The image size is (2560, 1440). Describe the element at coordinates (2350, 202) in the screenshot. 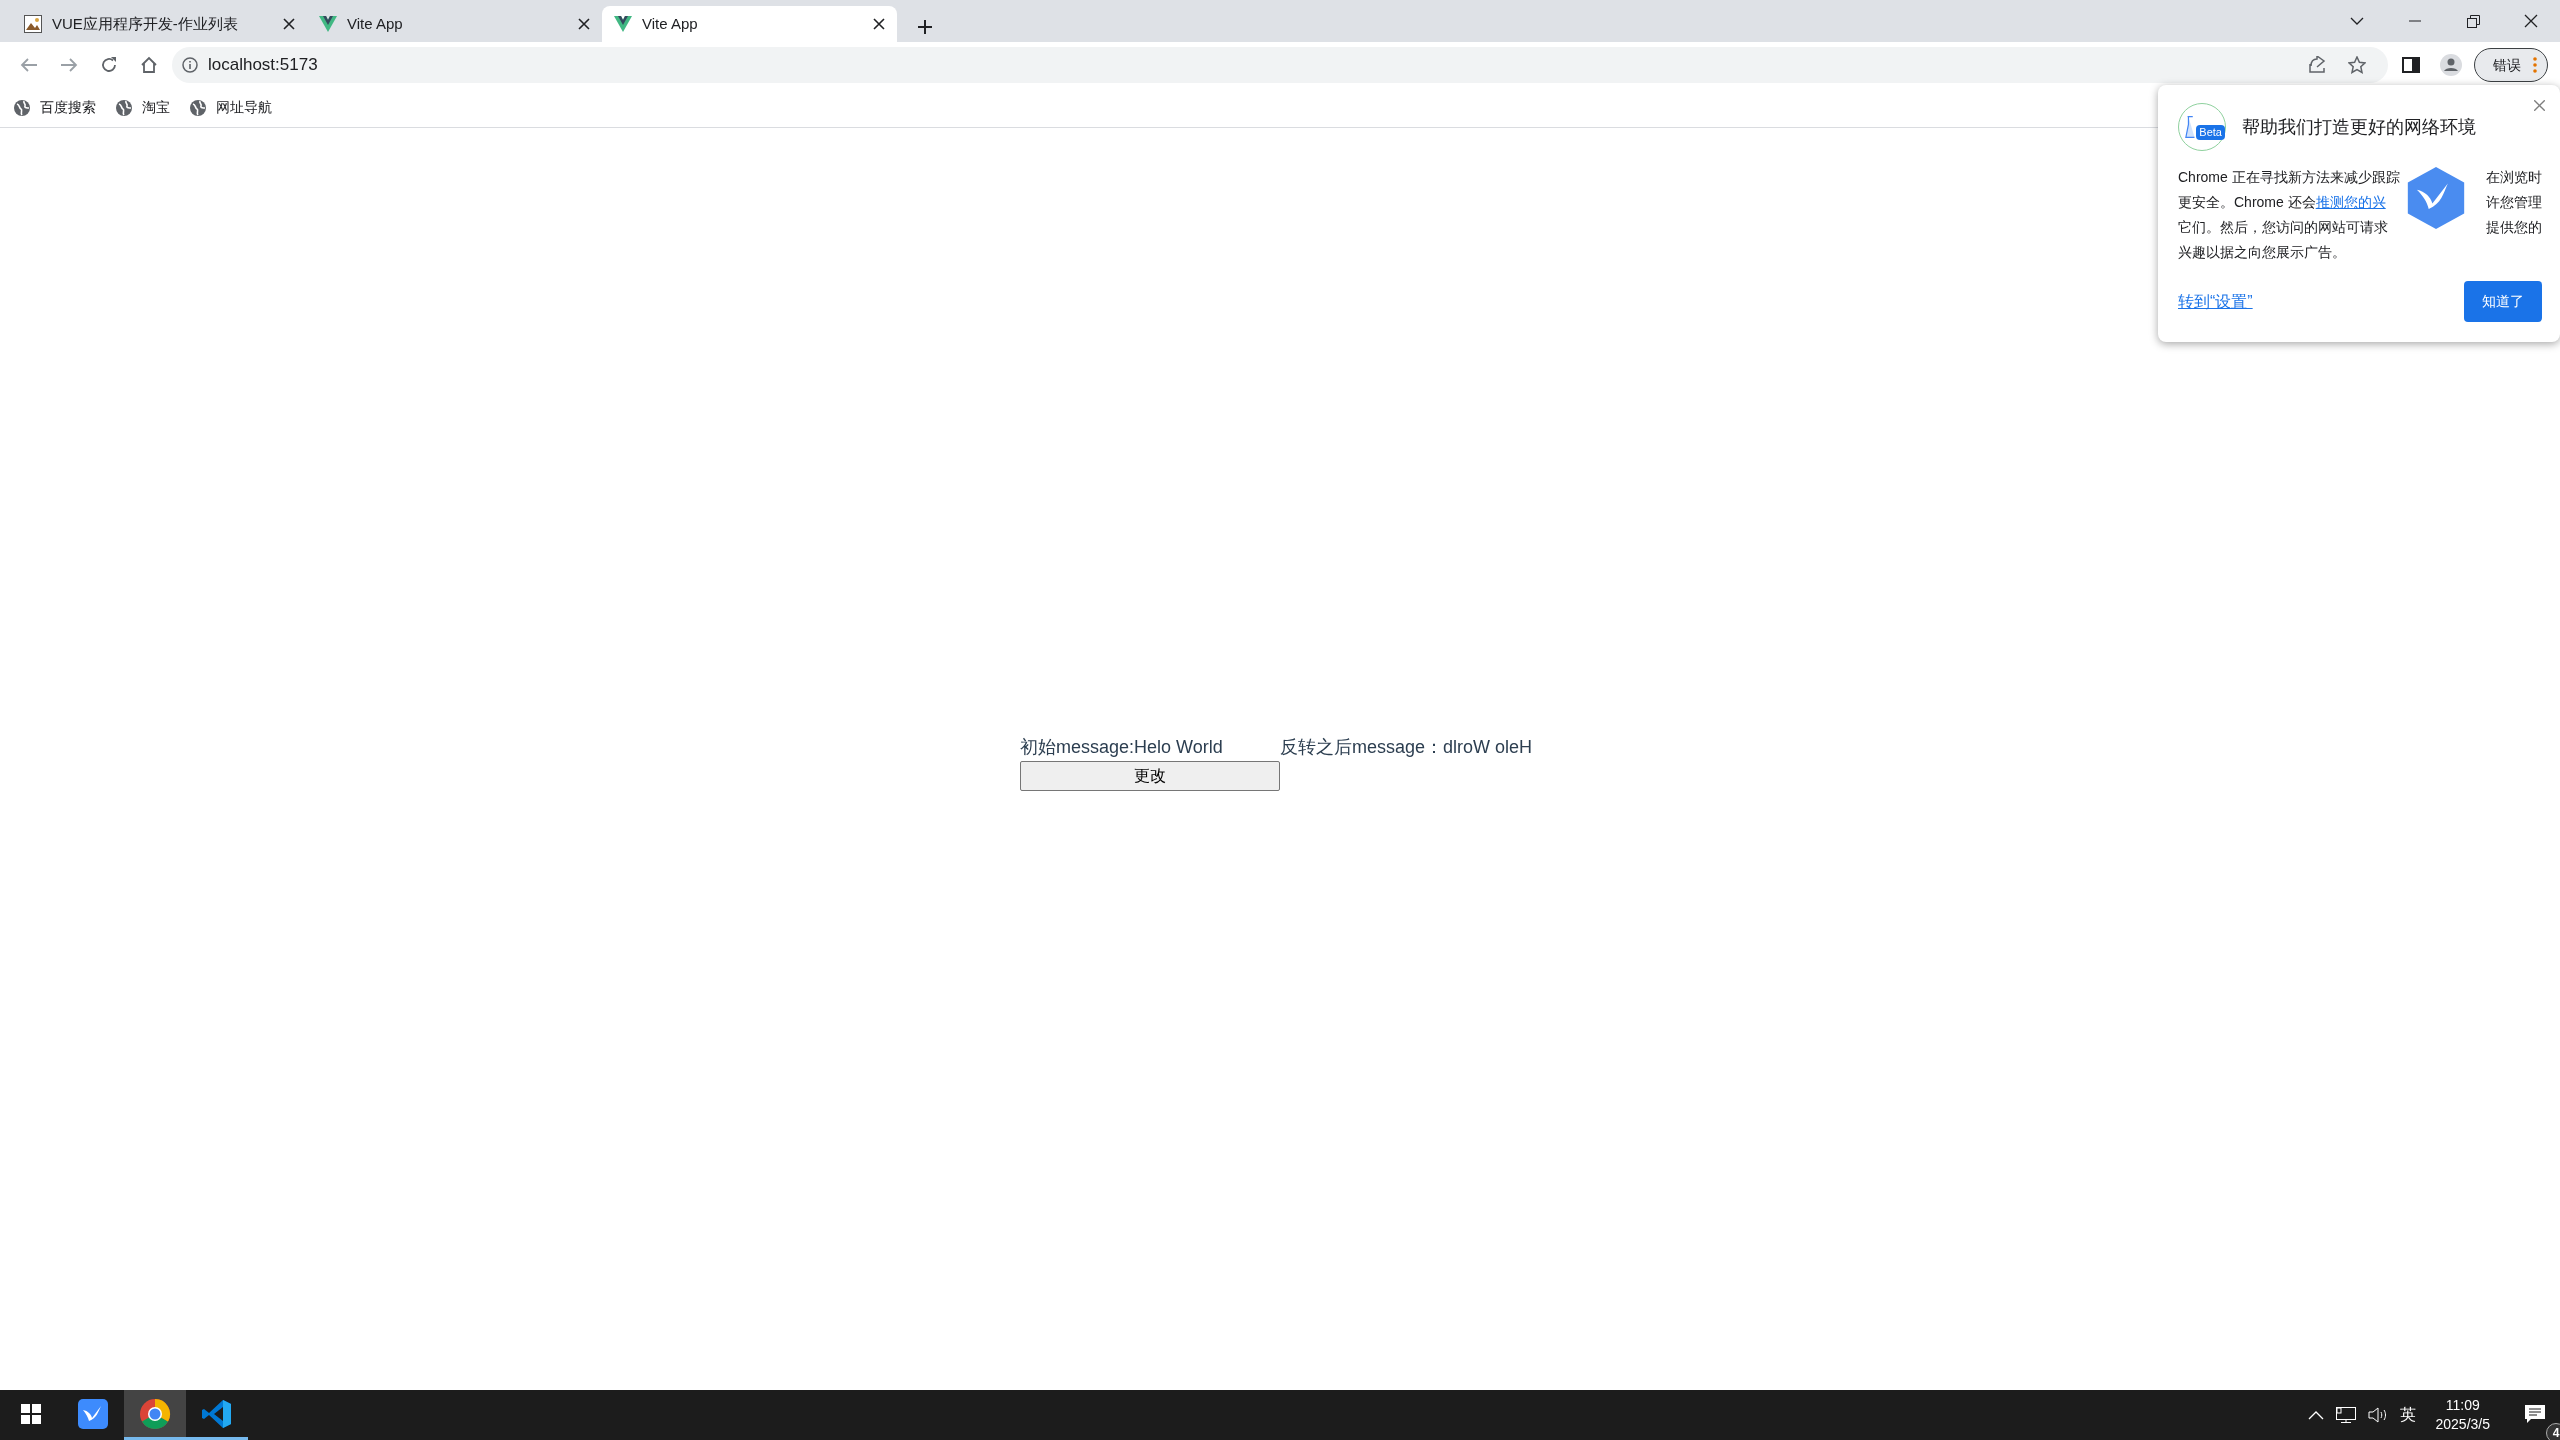

I see `inline-link: 推测您的兴` at that location.